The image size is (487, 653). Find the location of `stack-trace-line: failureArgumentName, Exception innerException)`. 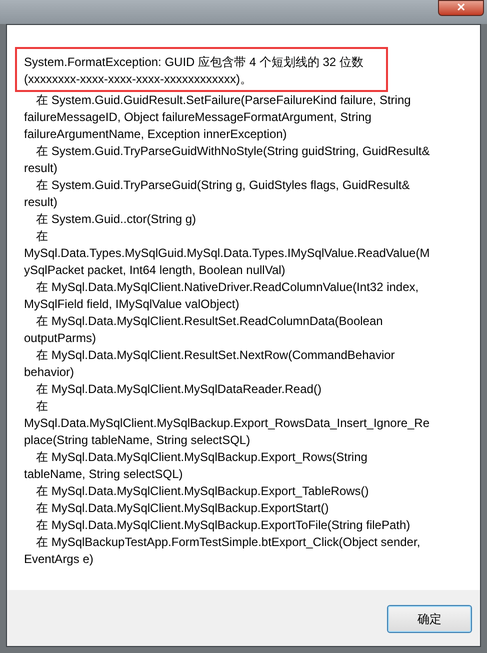

stack-trace-line: failureArgumentName, Exception innerException) is located at coordinates (155, 134).